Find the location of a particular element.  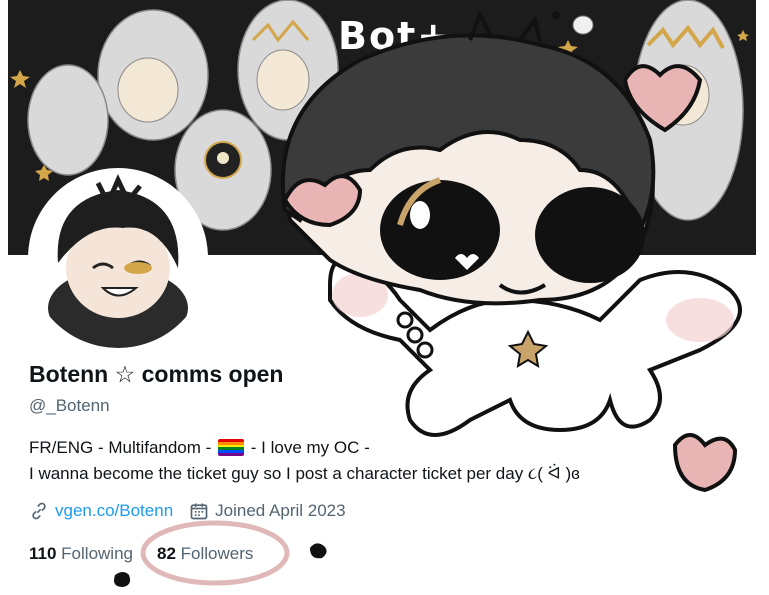

followers-link: 82 Followers is located at coordinates (205, 554).